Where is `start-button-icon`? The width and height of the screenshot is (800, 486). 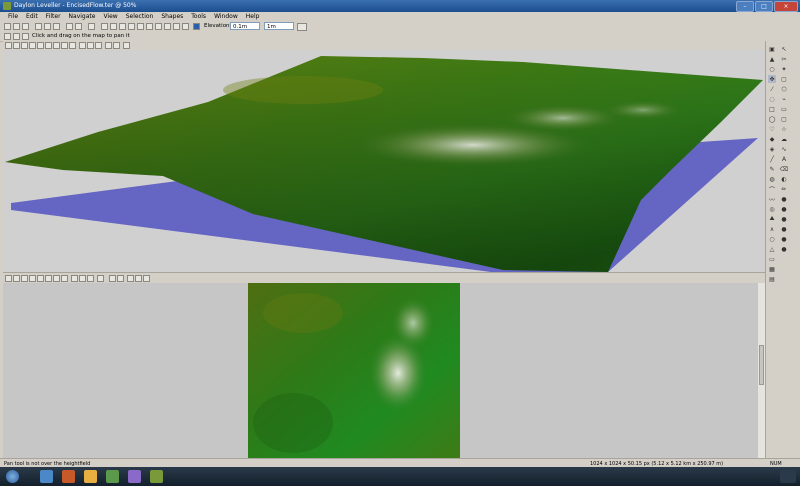
start-button-icon is located at coordinates (12, 476).